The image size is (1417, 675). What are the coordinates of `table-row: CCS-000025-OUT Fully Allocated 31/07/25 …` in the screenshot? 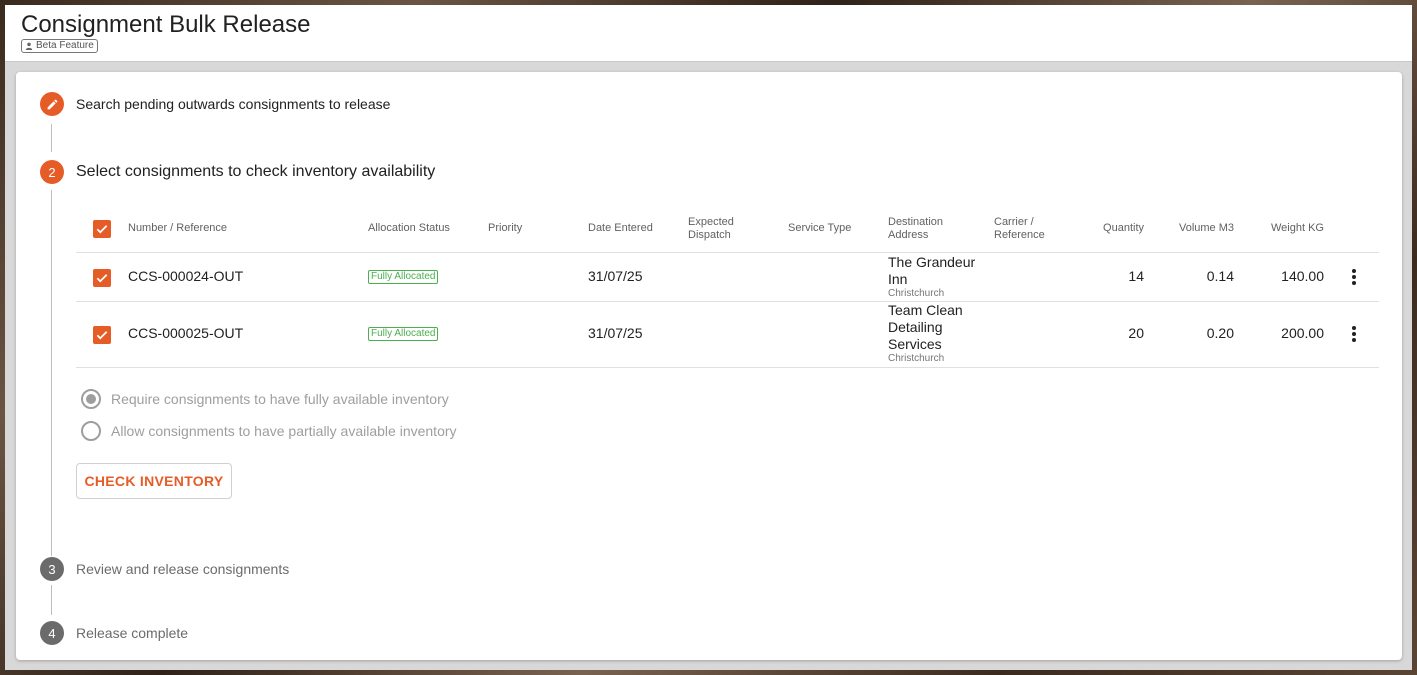 It's located at (727, 335).